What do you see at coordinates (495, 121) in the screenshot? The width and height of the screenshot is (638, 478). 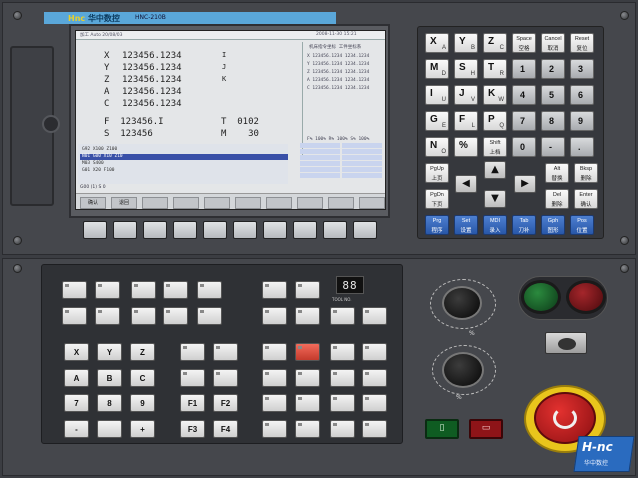 I see `key-p: PQ` at bounding box center [495, 121].